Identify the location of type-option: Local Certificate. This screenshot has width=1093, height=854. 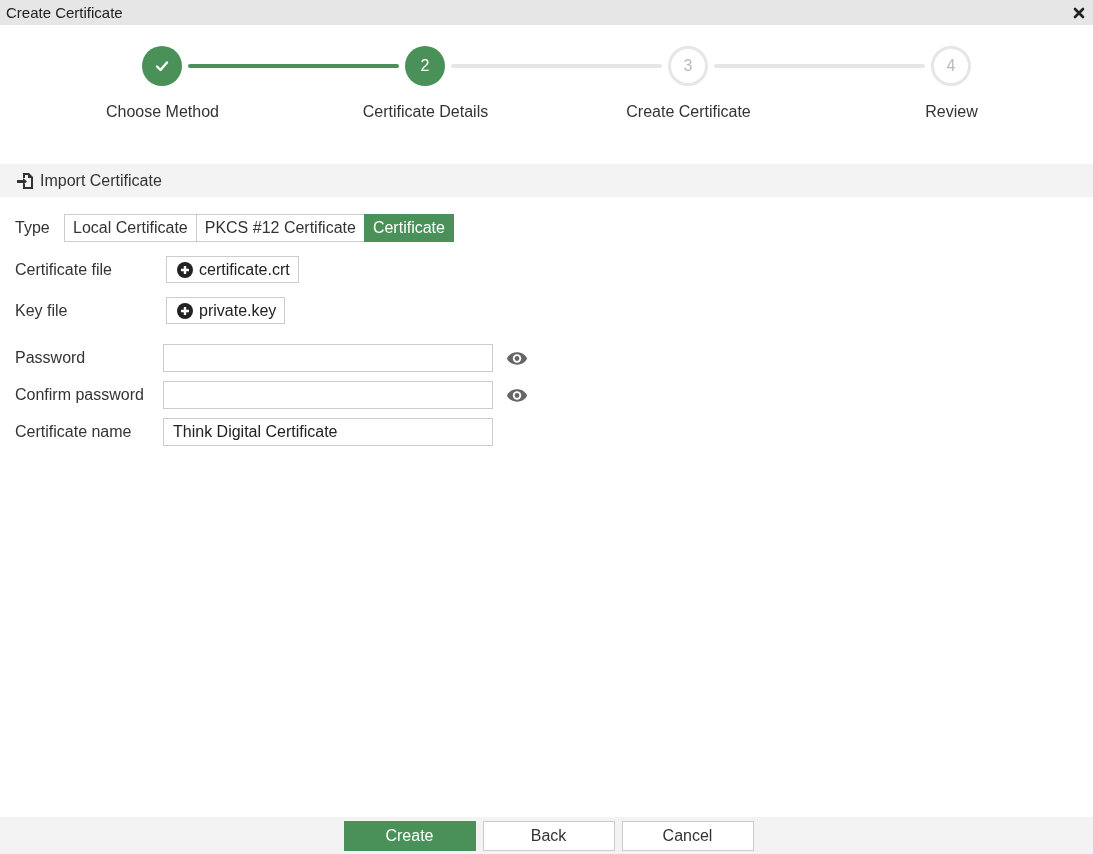
(130, 228).